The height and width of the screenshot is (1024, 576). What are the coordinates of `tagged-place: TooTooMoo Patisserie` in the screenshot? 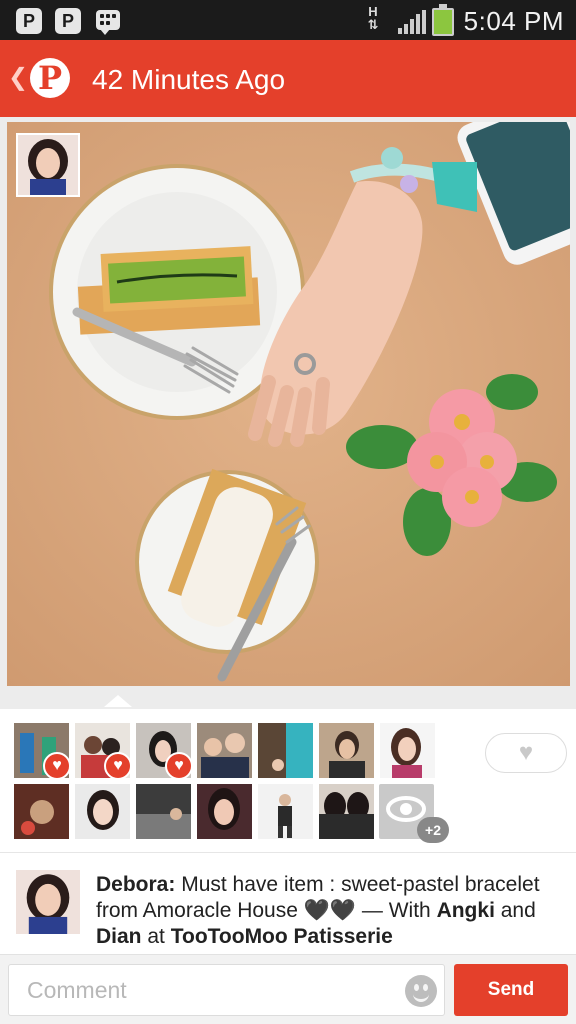 It's located at (282, 936).